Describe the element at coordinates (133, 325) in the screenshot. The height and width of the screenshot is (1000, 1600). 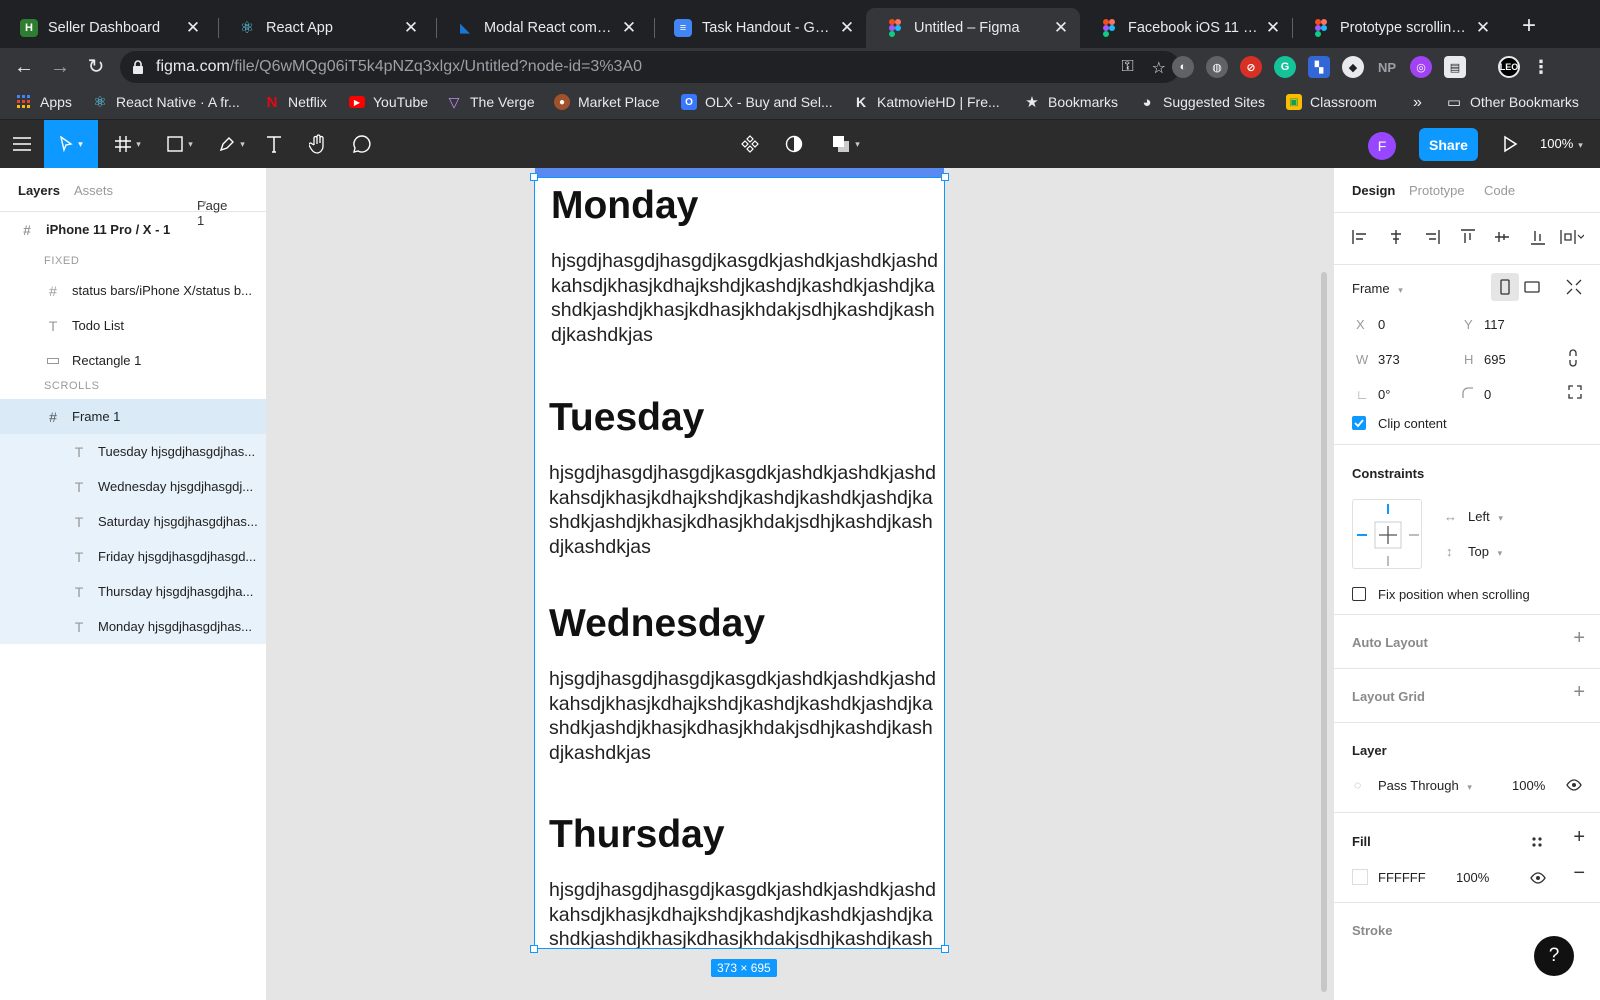
I see `layer-todo-list: T Todo List` at that location.